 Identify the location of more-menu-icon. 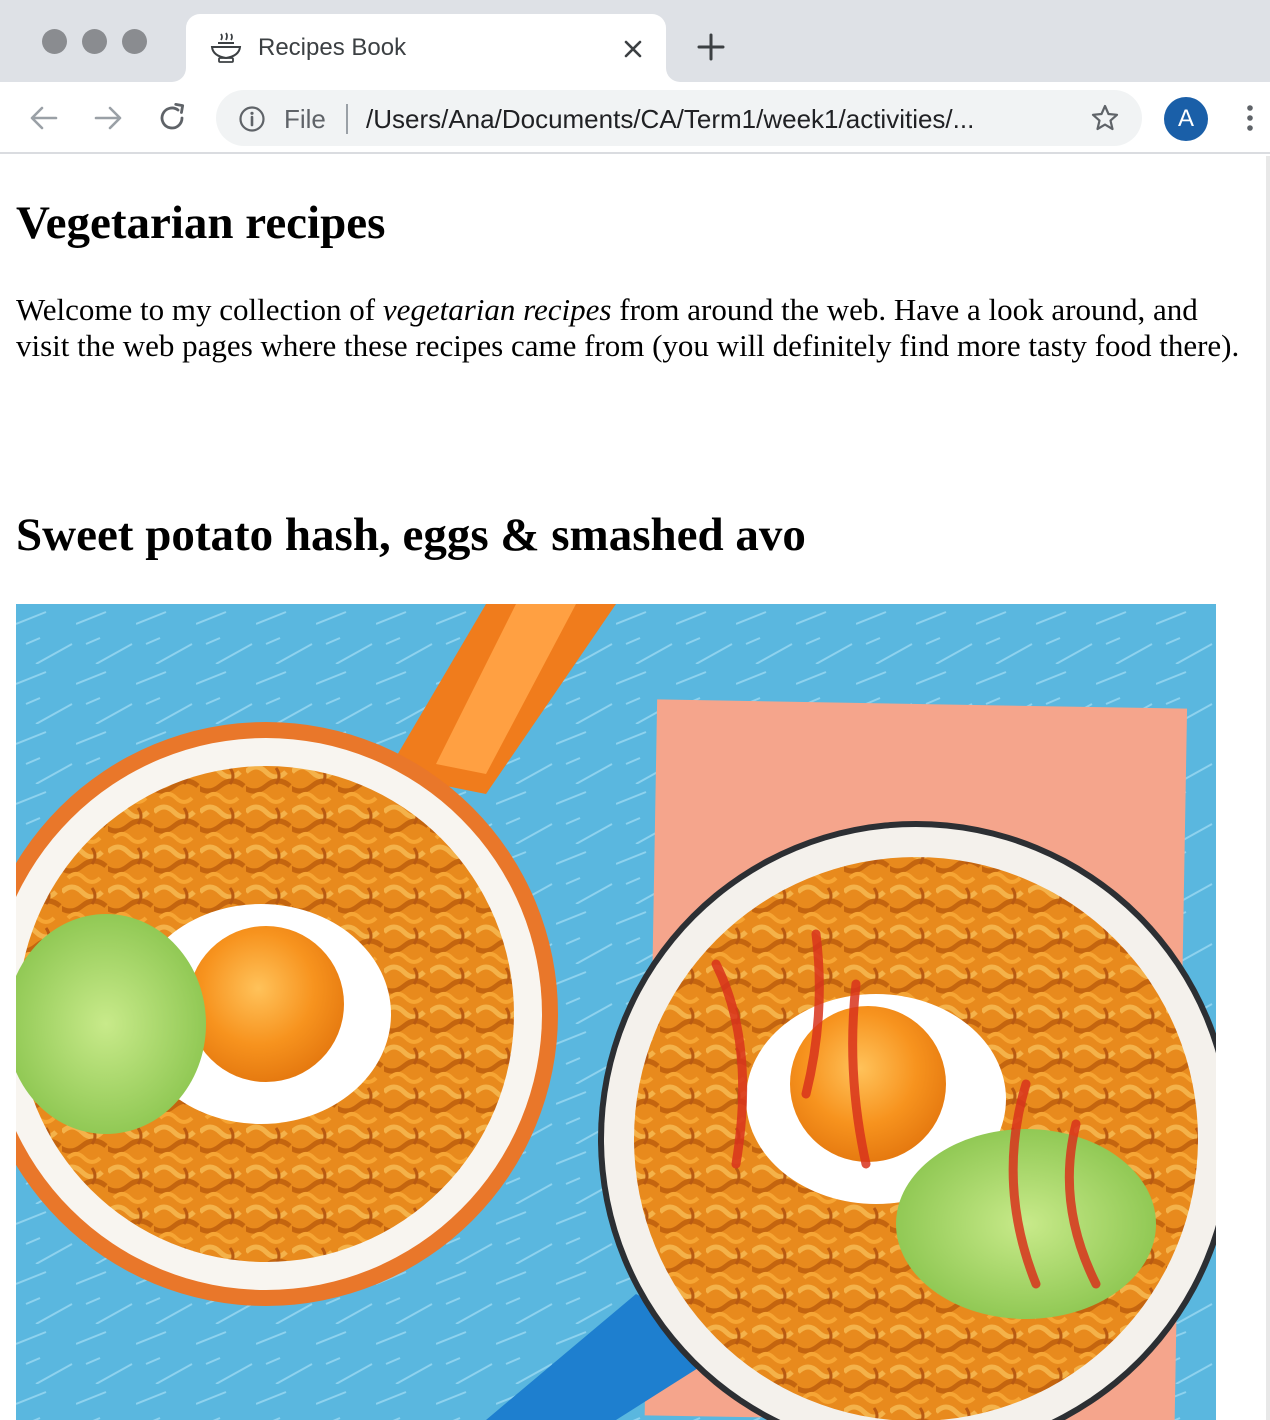
(1250, 118).